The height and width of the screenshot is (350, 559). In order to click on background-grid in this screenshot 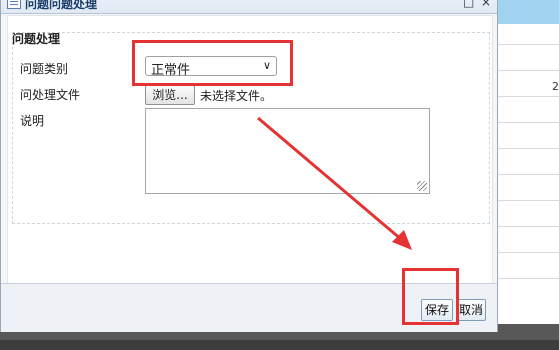, I will do `click(528, 174)`.